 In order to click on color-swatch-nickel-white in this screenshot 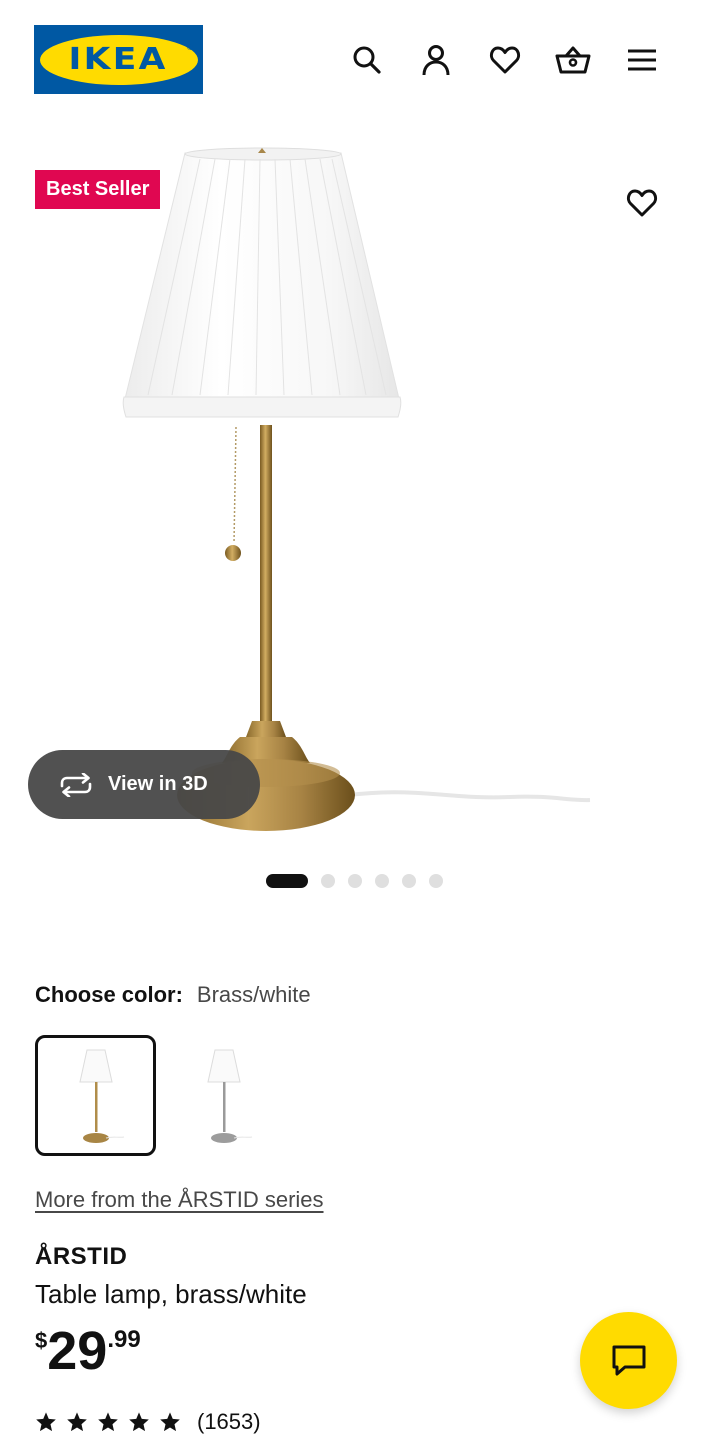, I will do `click(223, 1095)`.